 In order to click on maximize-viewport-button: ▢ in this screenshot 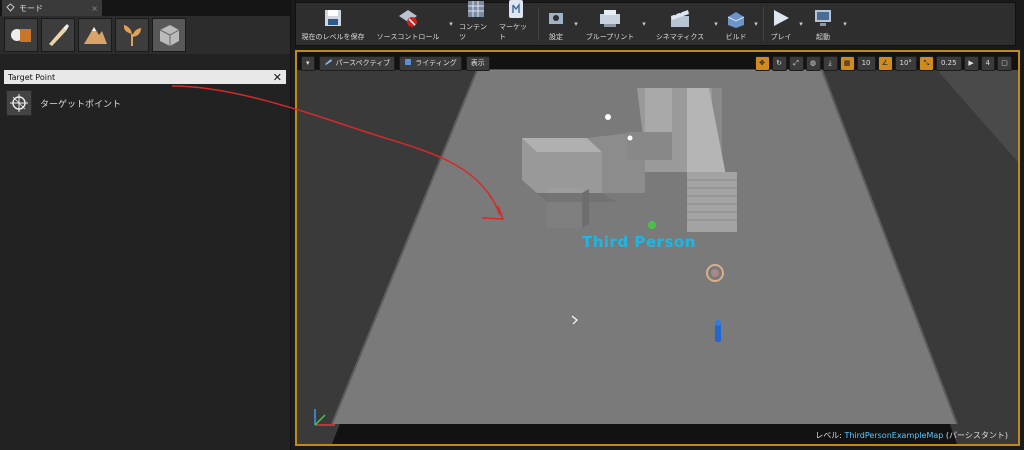, I will do `click(1004, 63)`.